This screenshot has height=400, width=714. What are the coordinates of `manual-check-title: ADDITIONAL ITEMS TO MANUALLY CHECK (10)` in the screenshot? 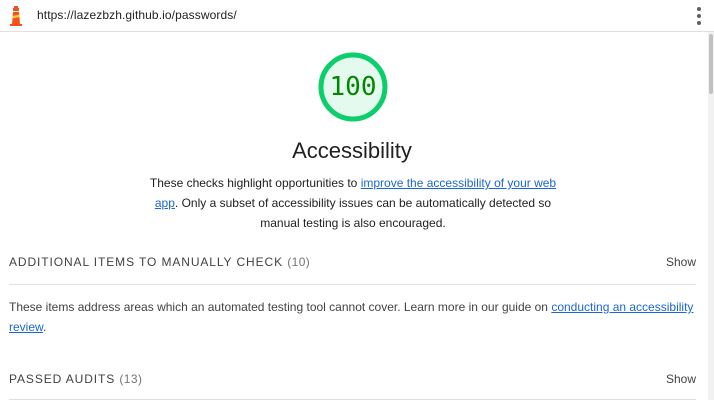 It's located at (159, 262).